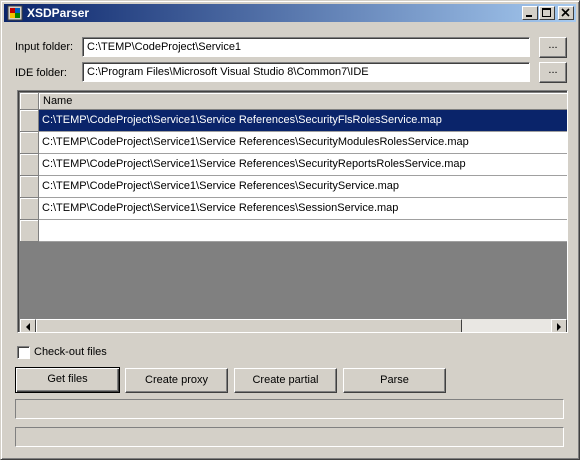 Image resolution: width=582 pixels, height=462 pixels. I want to click on horizontal-scrollbar, so click(293, 325).